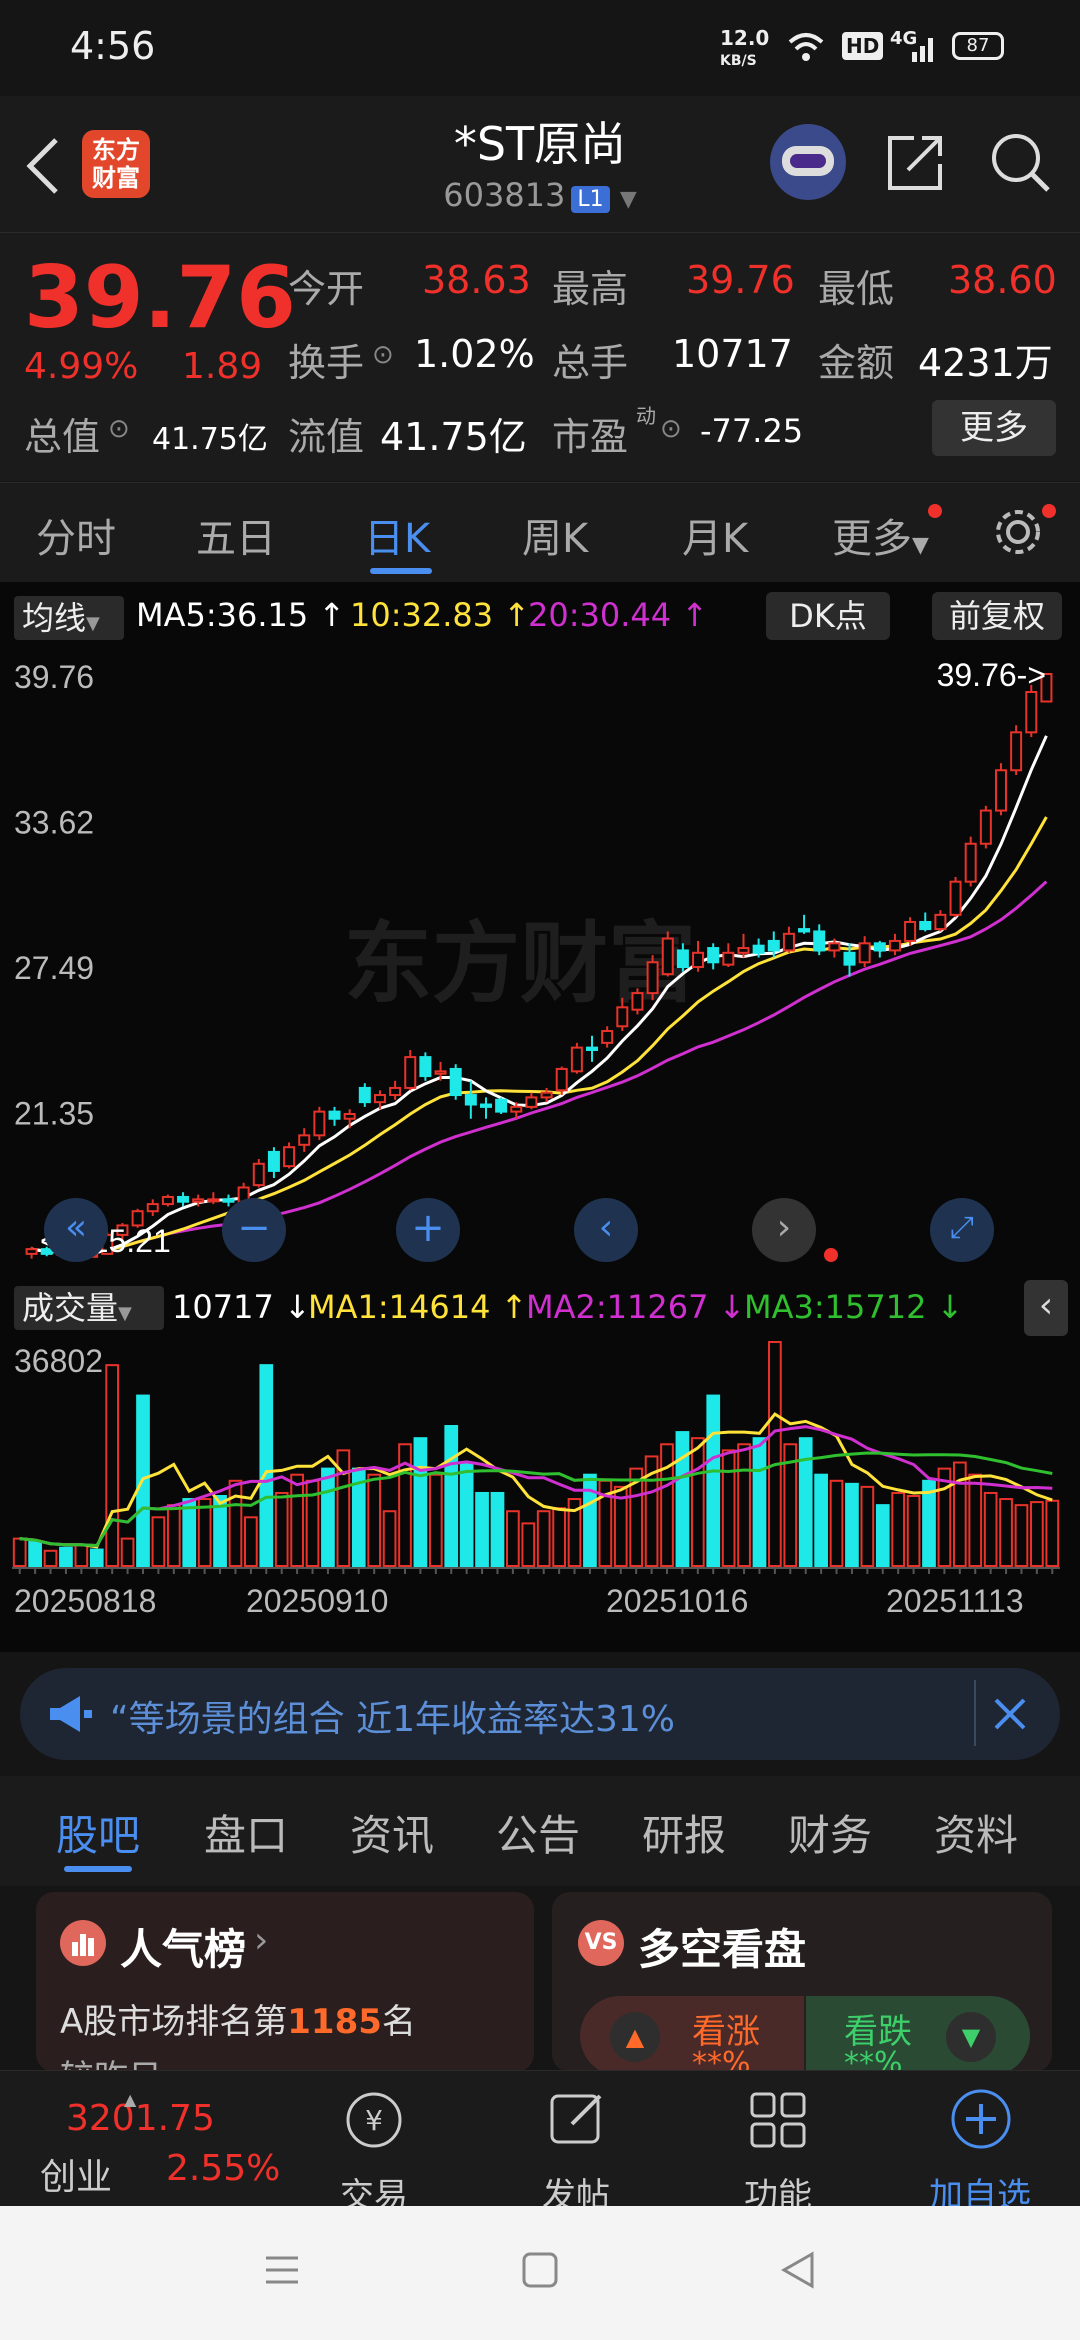  What do you see at coordinates (997, 616) in the screenshot?
I see `adjust-mode-button: 前复权` at bounding box center [997, 616].